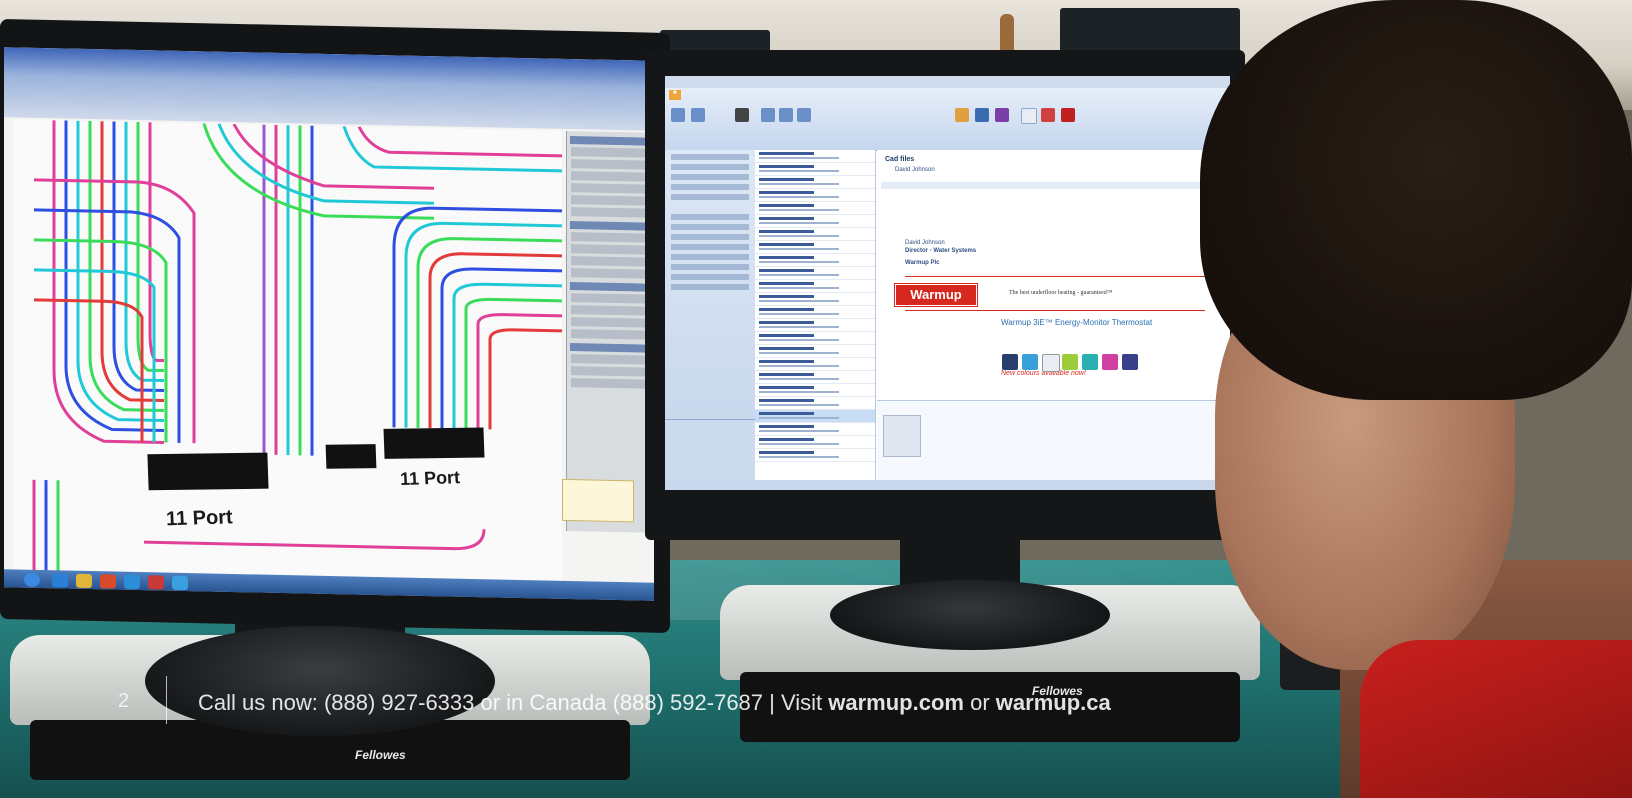 Image resolution: width=1632 pixels, height=798 pixels. What do you see at coordinates (947, 119) in the screenshot?
I see `outlook-ribbon: ■` at bounding box center [947, 119].